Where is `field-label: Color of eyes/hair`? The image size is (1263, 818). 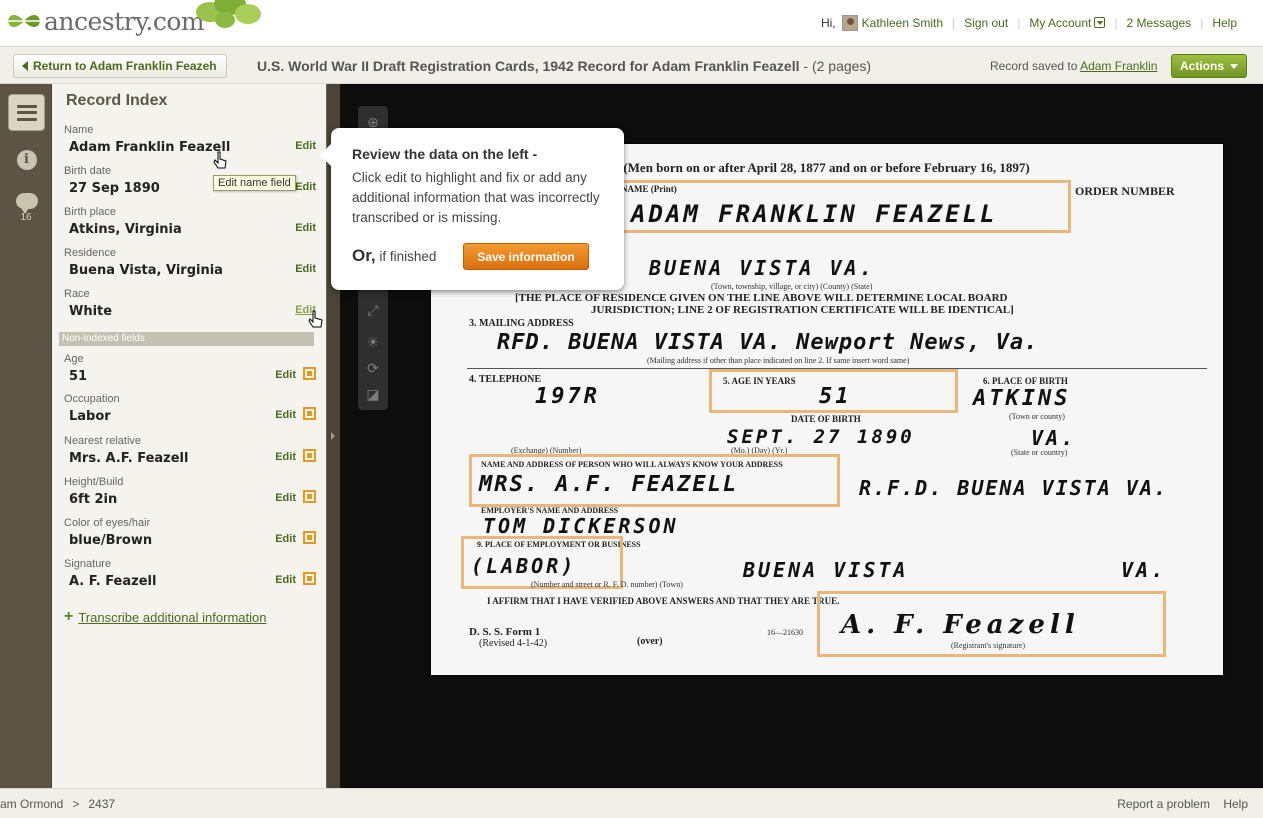
field-label: Color of eyes/hair is located at coordinates (107, 523).